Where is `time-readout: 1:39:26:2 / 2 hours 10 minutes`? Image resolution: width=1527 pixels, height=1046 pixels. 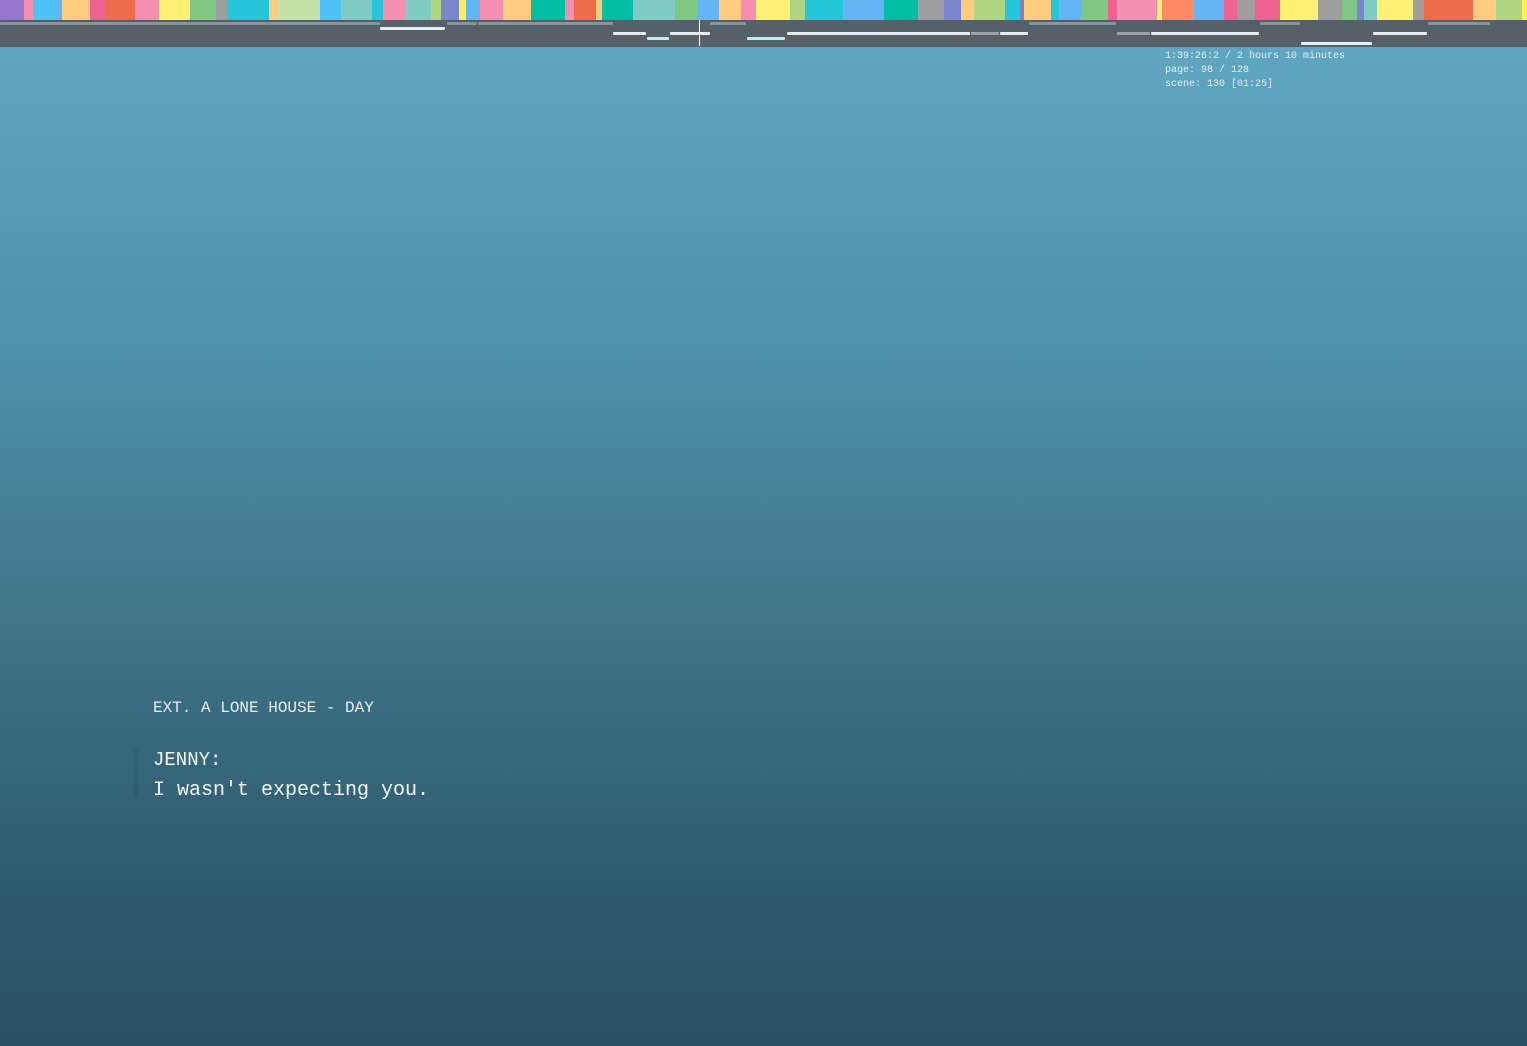 time-readout: 1:39:26:2 / 2 hours 10 minutes is located at coordinates (1255, 56).